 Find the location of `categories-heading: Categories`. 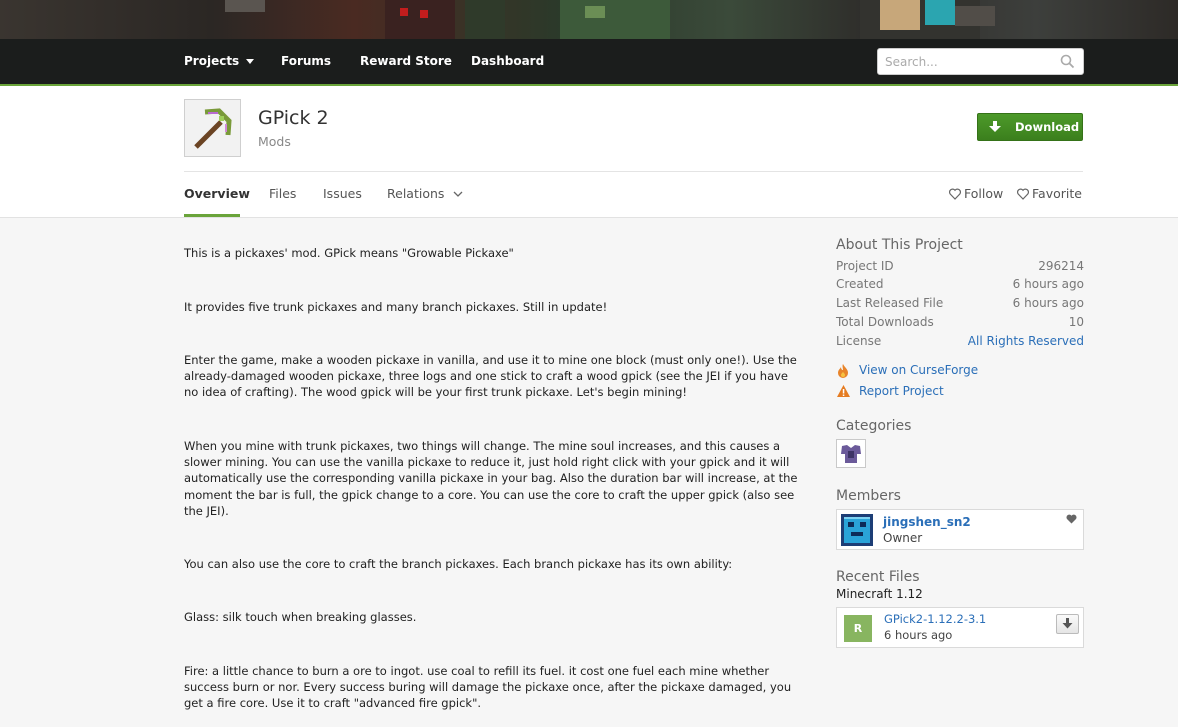

categories-heading: Categories is located at coordinates (874, 426).